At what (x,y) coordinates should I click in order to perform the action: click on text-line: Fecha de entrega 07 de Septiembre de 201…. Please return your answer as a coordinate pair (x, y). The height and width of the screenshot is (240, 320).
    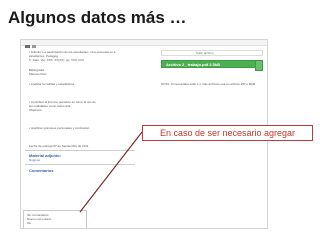
    Looking at the image, I should click on (59, 146).